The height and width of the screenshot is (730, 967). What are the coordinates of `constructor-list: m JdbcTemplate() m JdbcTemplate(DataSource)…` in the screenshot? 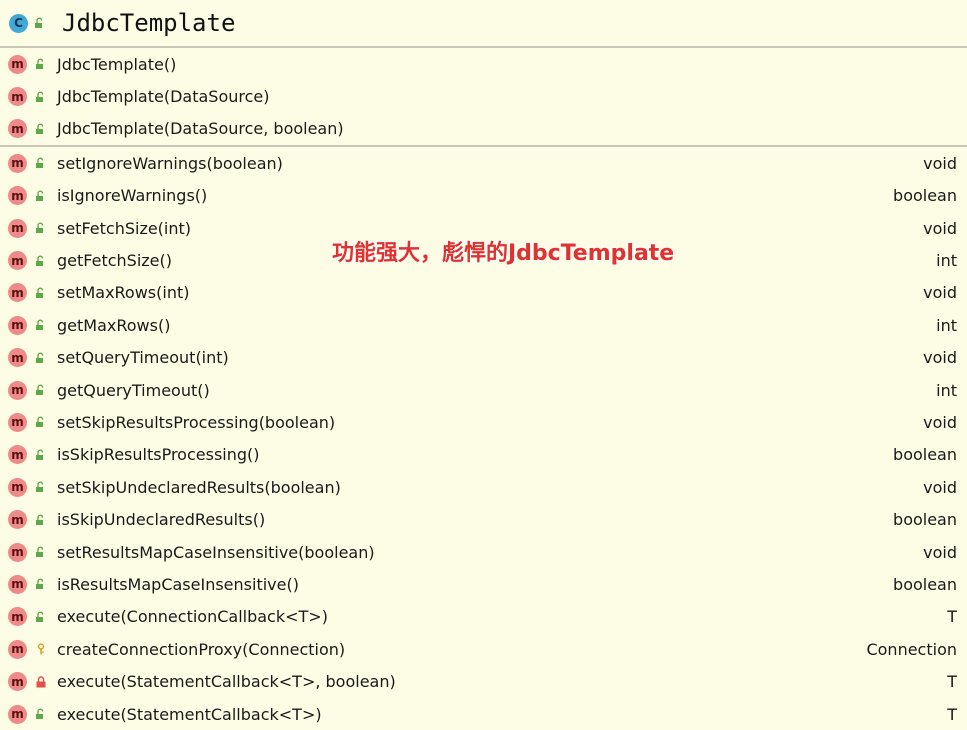 It's located at (483, 98).